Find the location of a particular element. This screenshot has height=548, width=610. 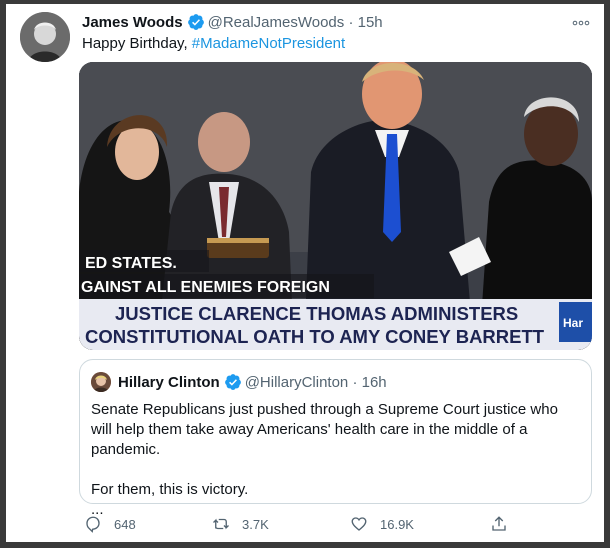

retweet-icon is located at coordinates (221, 524).